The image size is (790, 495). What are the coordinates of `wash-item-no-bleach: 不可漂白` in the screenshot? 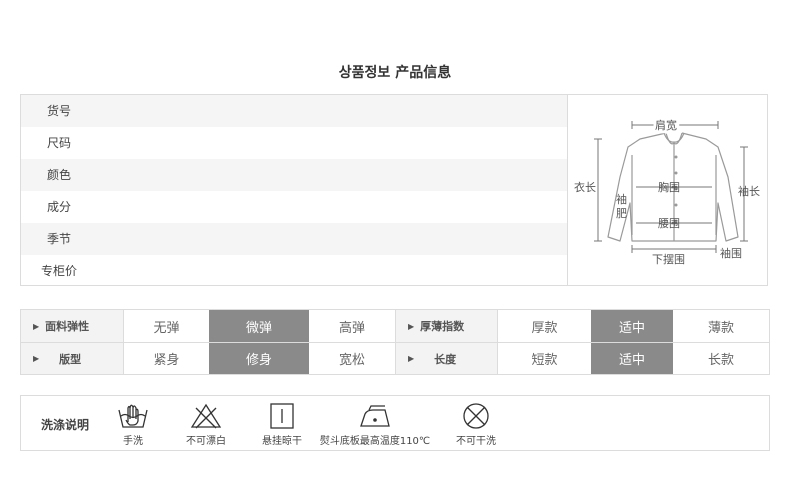 It's located at (206, 424).